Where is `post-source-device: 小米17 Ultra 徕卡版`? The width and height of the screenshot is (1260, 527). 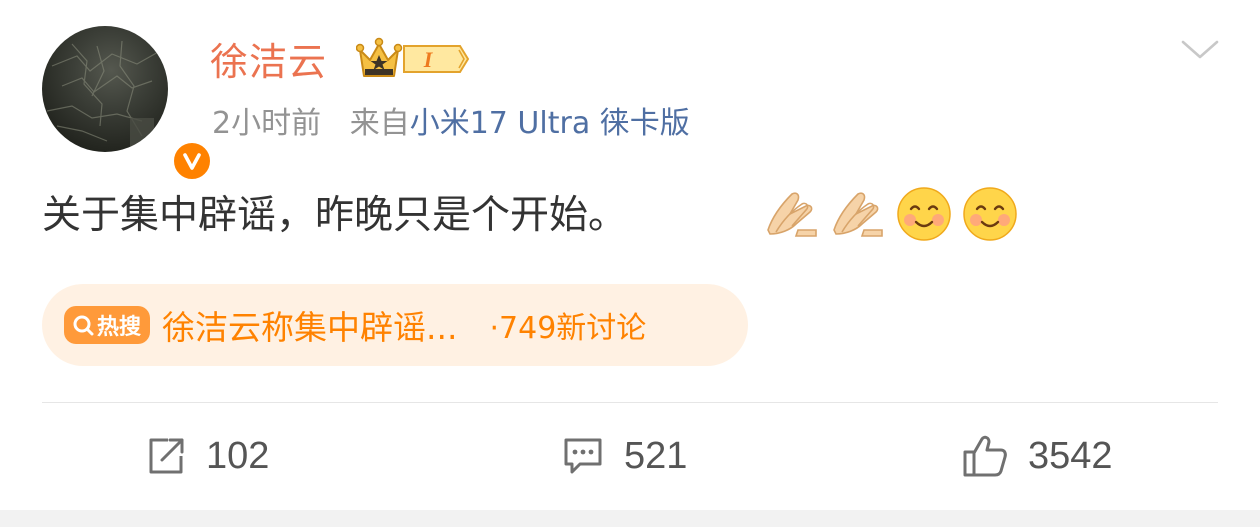
post-source-device: 小米17 Ultra 徕卡版 is located at coordinates (550, 123).